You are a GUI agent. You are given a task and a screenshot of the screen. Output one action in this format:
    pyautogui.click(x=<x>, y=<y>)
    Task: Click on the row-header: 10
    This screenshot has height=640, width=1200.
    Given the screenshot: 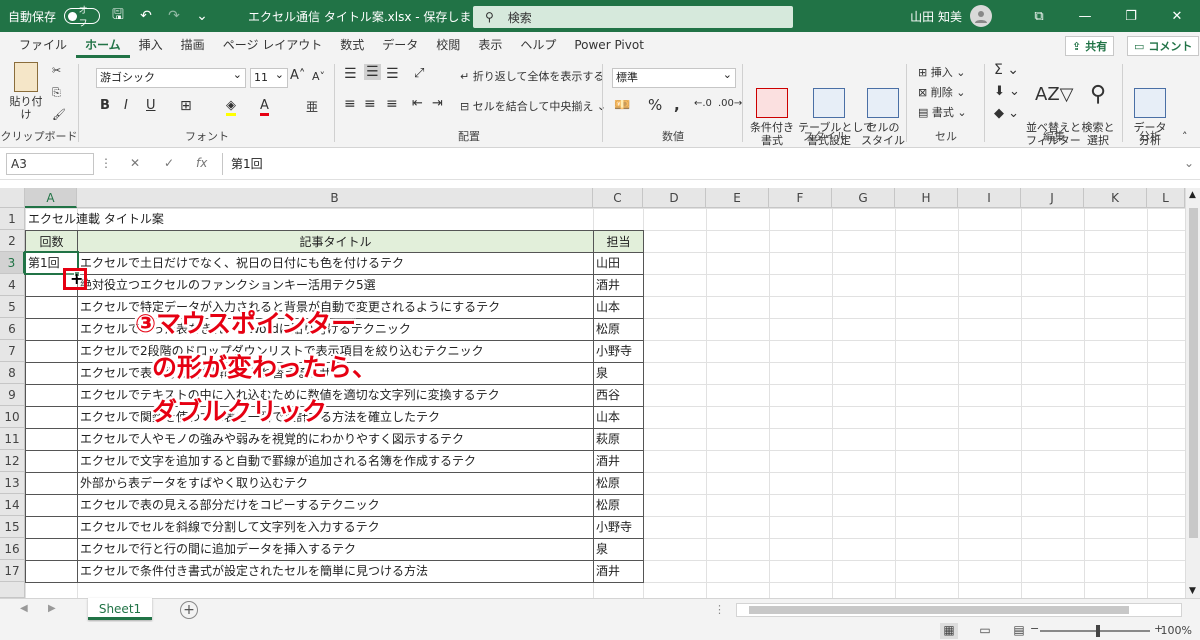 What is the action you would take?
    pyautogui.click(x=12, y=417)
    